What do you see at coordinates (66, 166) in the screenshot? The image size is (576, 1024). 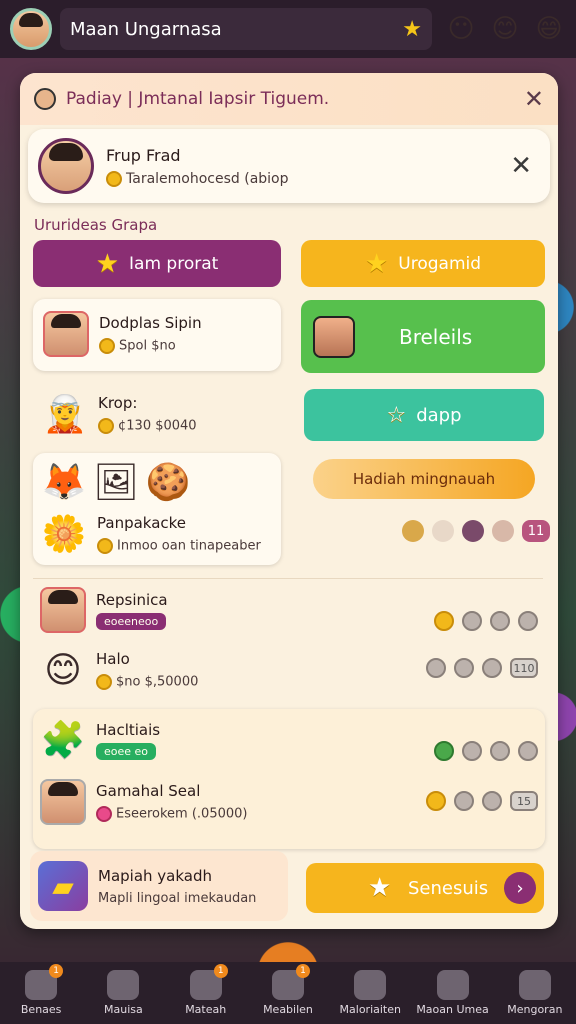 I see `profile-avatar` at bounding box center [66, 166].